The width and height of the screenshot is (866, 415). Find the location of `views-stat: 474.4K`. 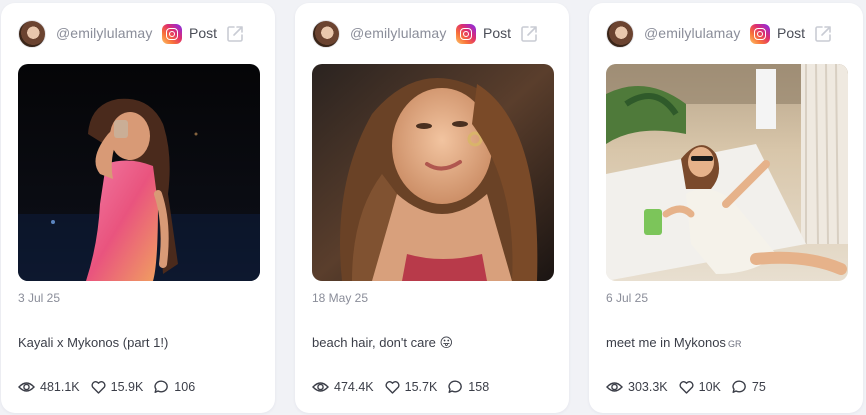

views-stat: 474.4K is located at coordinates (343, 387).